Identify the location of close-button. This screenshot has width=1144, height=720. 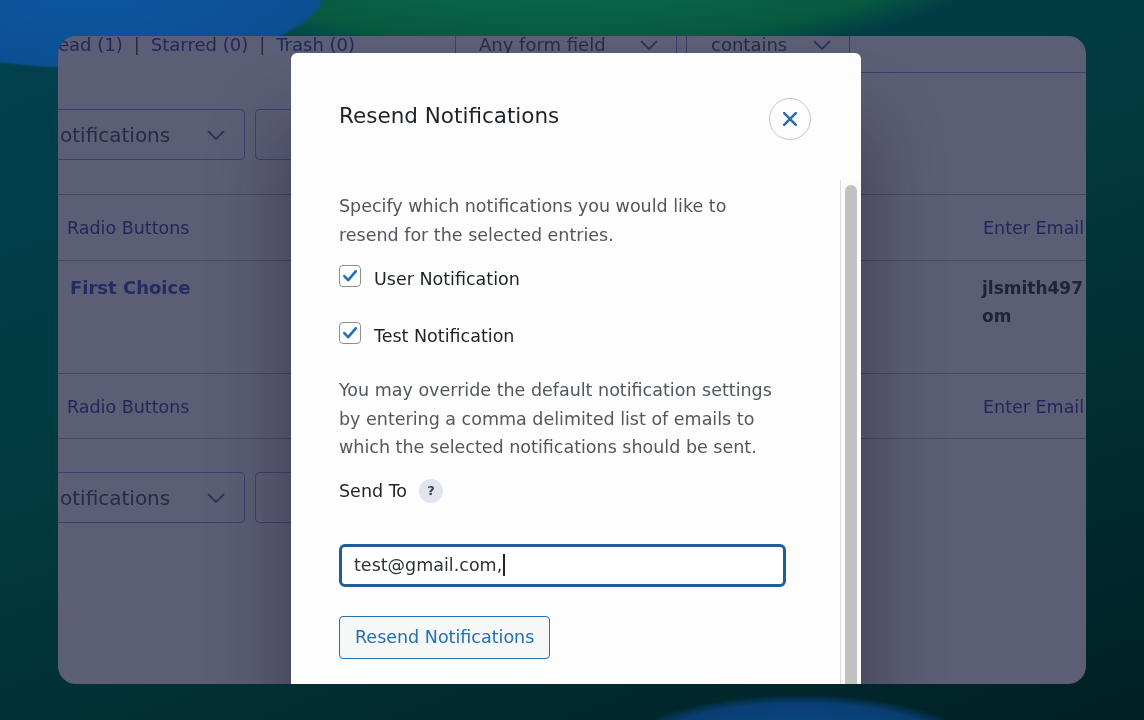
(790, 119).